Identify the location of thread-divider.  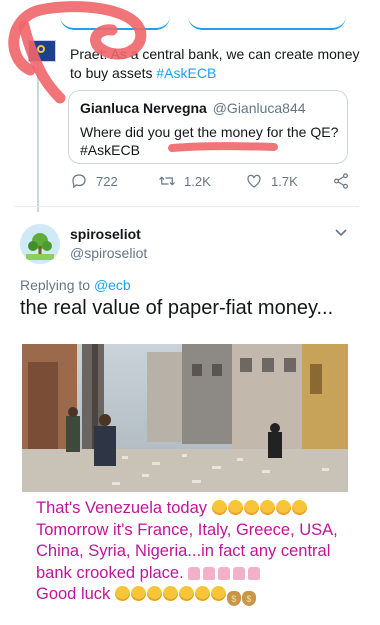
(186, 206).